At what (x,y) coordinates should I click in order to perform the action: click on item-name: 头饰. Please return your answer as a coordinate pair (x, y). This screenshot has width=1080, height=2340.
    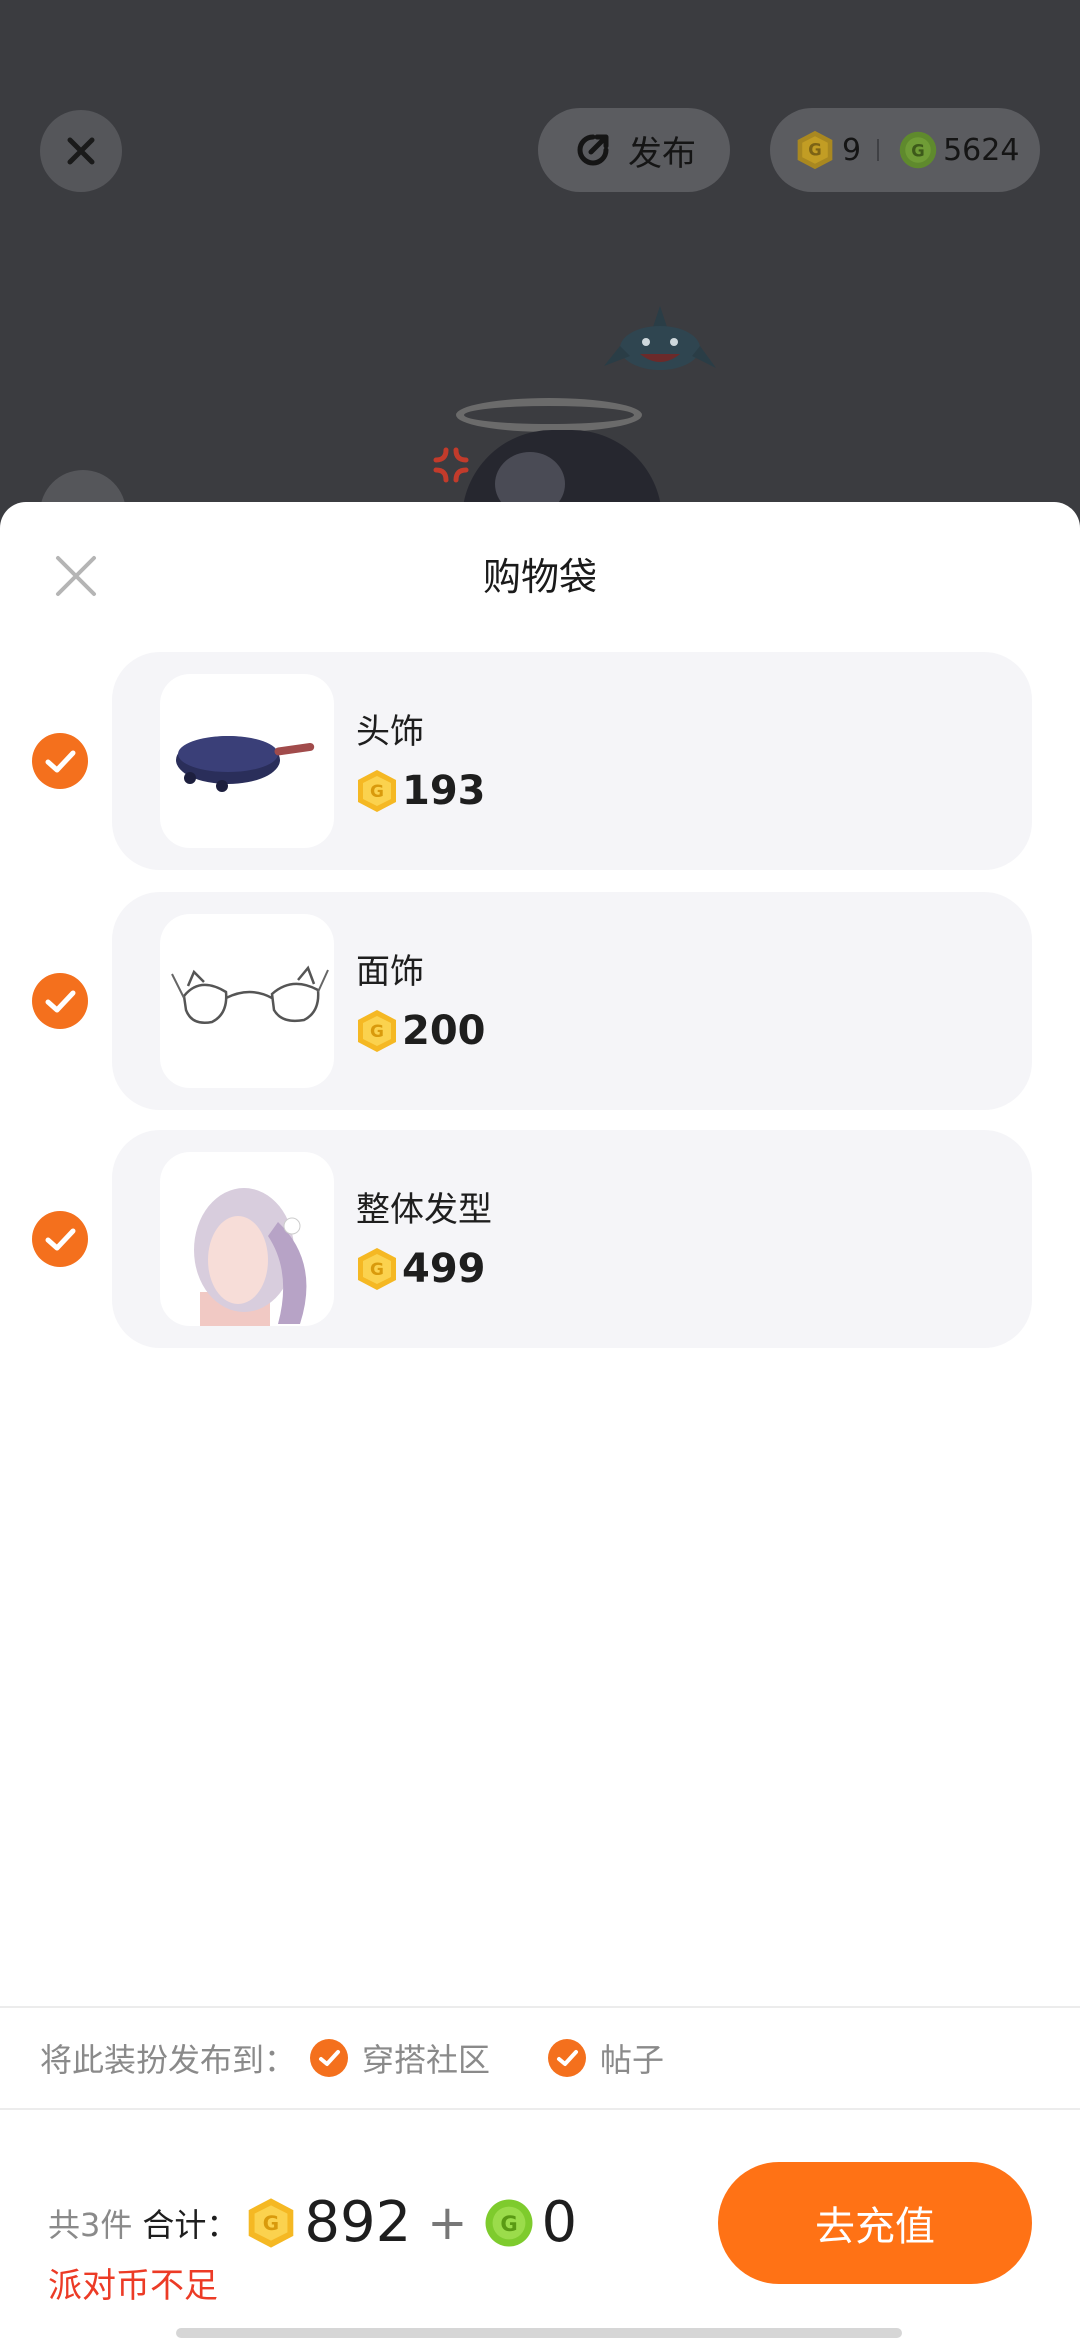
    Looking at the image, I should click on (390, 732).